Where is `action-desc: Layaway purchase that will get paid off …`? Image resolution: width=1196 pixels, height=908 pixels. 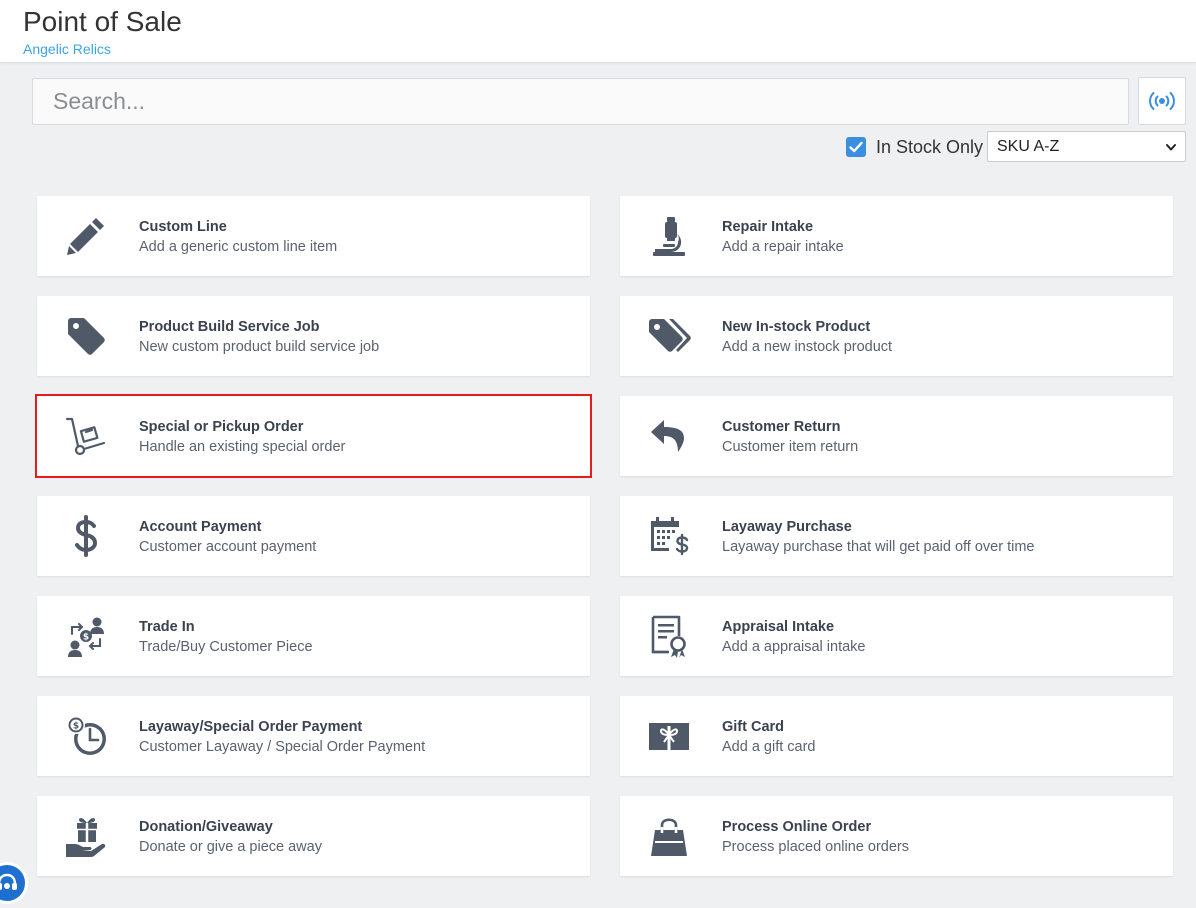 action-desc: Layaway purchase that will get paid off … is located at coordinates (878, 547).